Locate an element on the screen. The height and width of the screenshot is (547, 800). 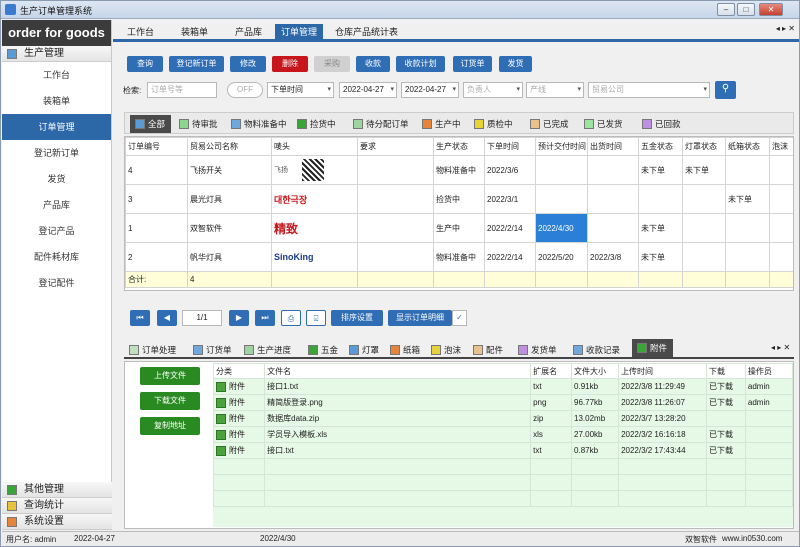
table-cell: SinoKing is located at coordinates (314, 257).